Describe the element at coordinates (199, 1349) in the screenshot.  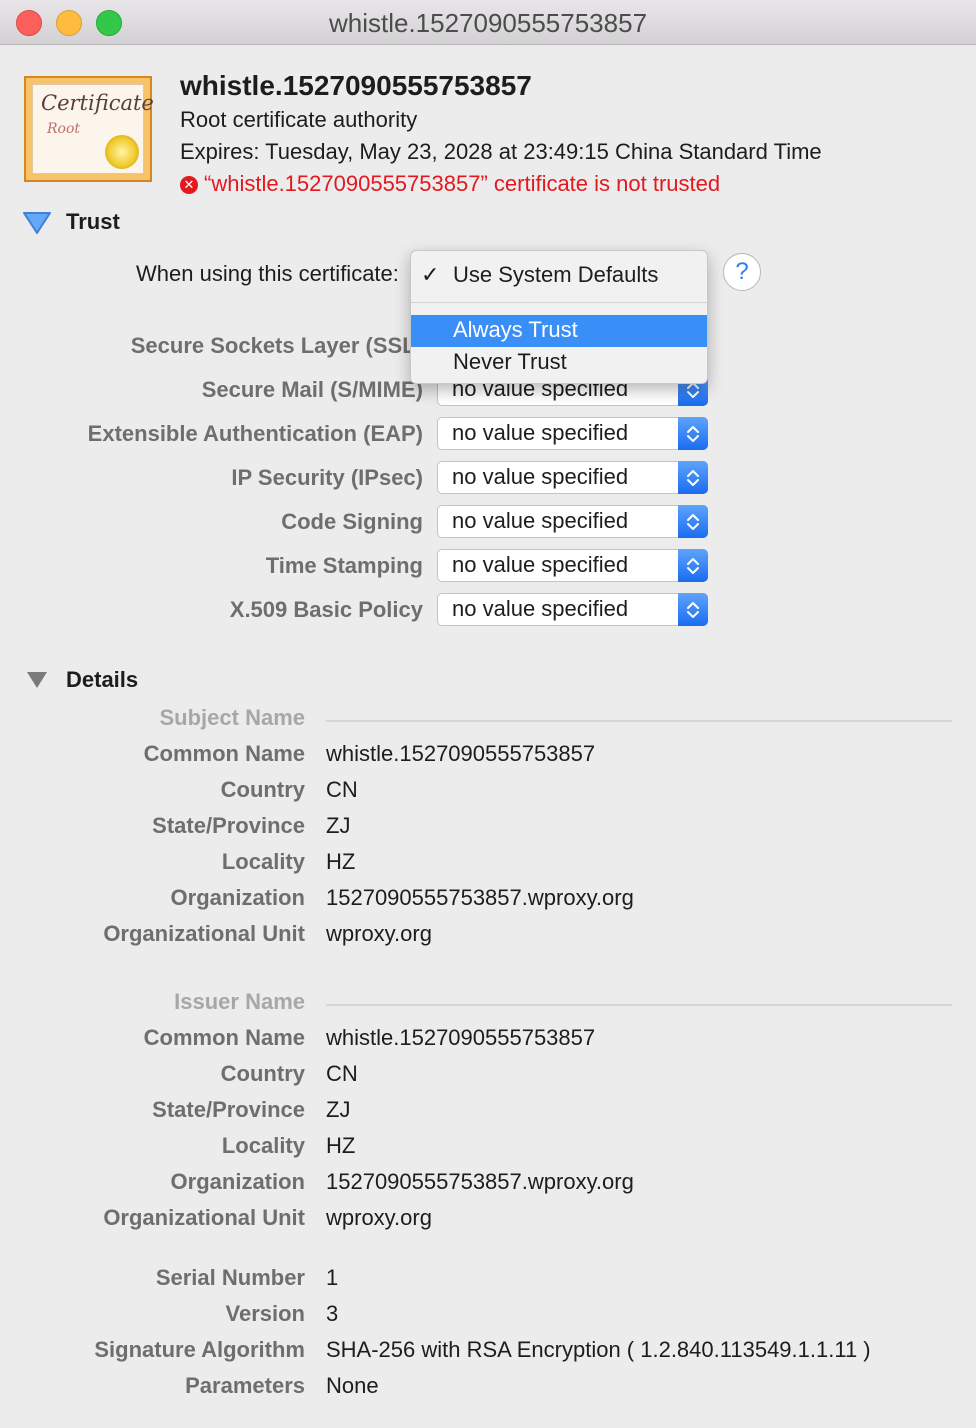
I see `details-field-label: Signature Algorithm` at that location.